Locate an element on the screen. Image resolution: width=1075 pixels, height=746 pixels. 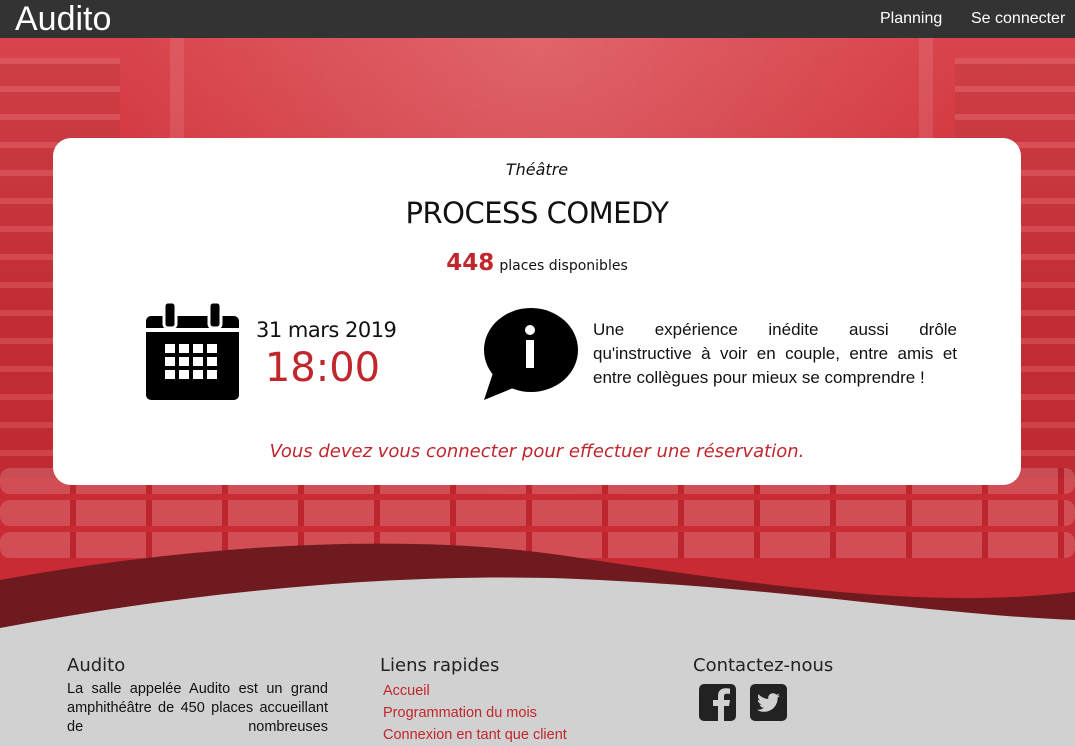
info-speech-bubble-icon is located at coordinates (531, 354).